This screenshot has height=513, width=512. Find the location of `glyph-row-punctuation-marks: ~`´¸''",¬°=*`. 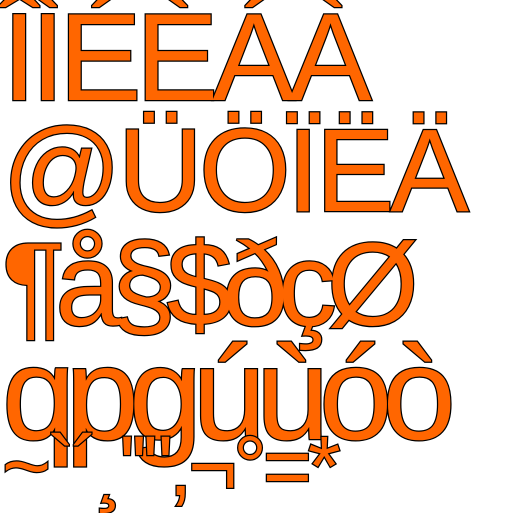

glyph-row-punctuation-marks: ~`´¸''",¬°=* is located at coordinates (171, 466).